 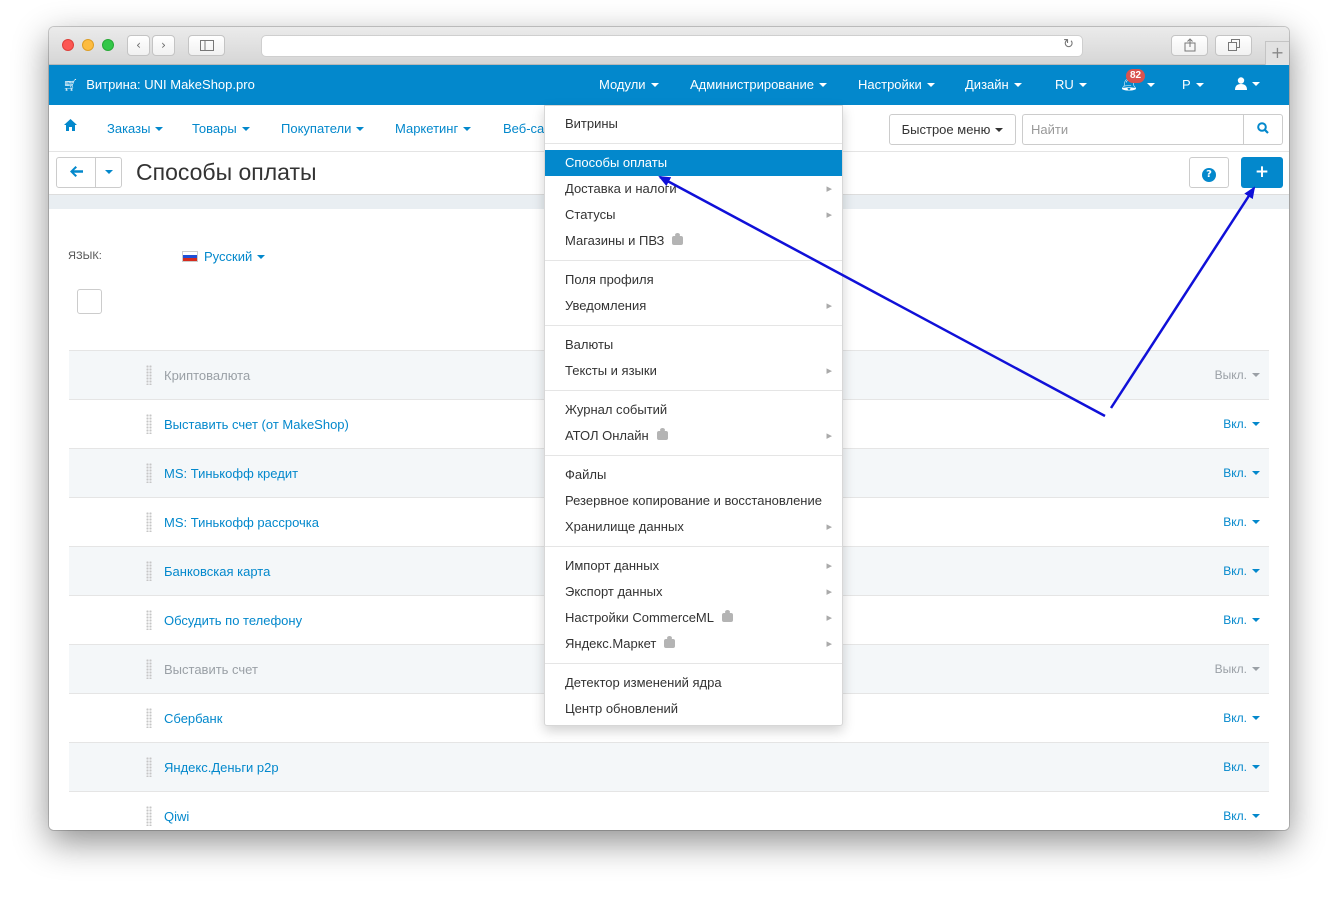 I want to click on help-button: ?, so click(x=1209, y=172).